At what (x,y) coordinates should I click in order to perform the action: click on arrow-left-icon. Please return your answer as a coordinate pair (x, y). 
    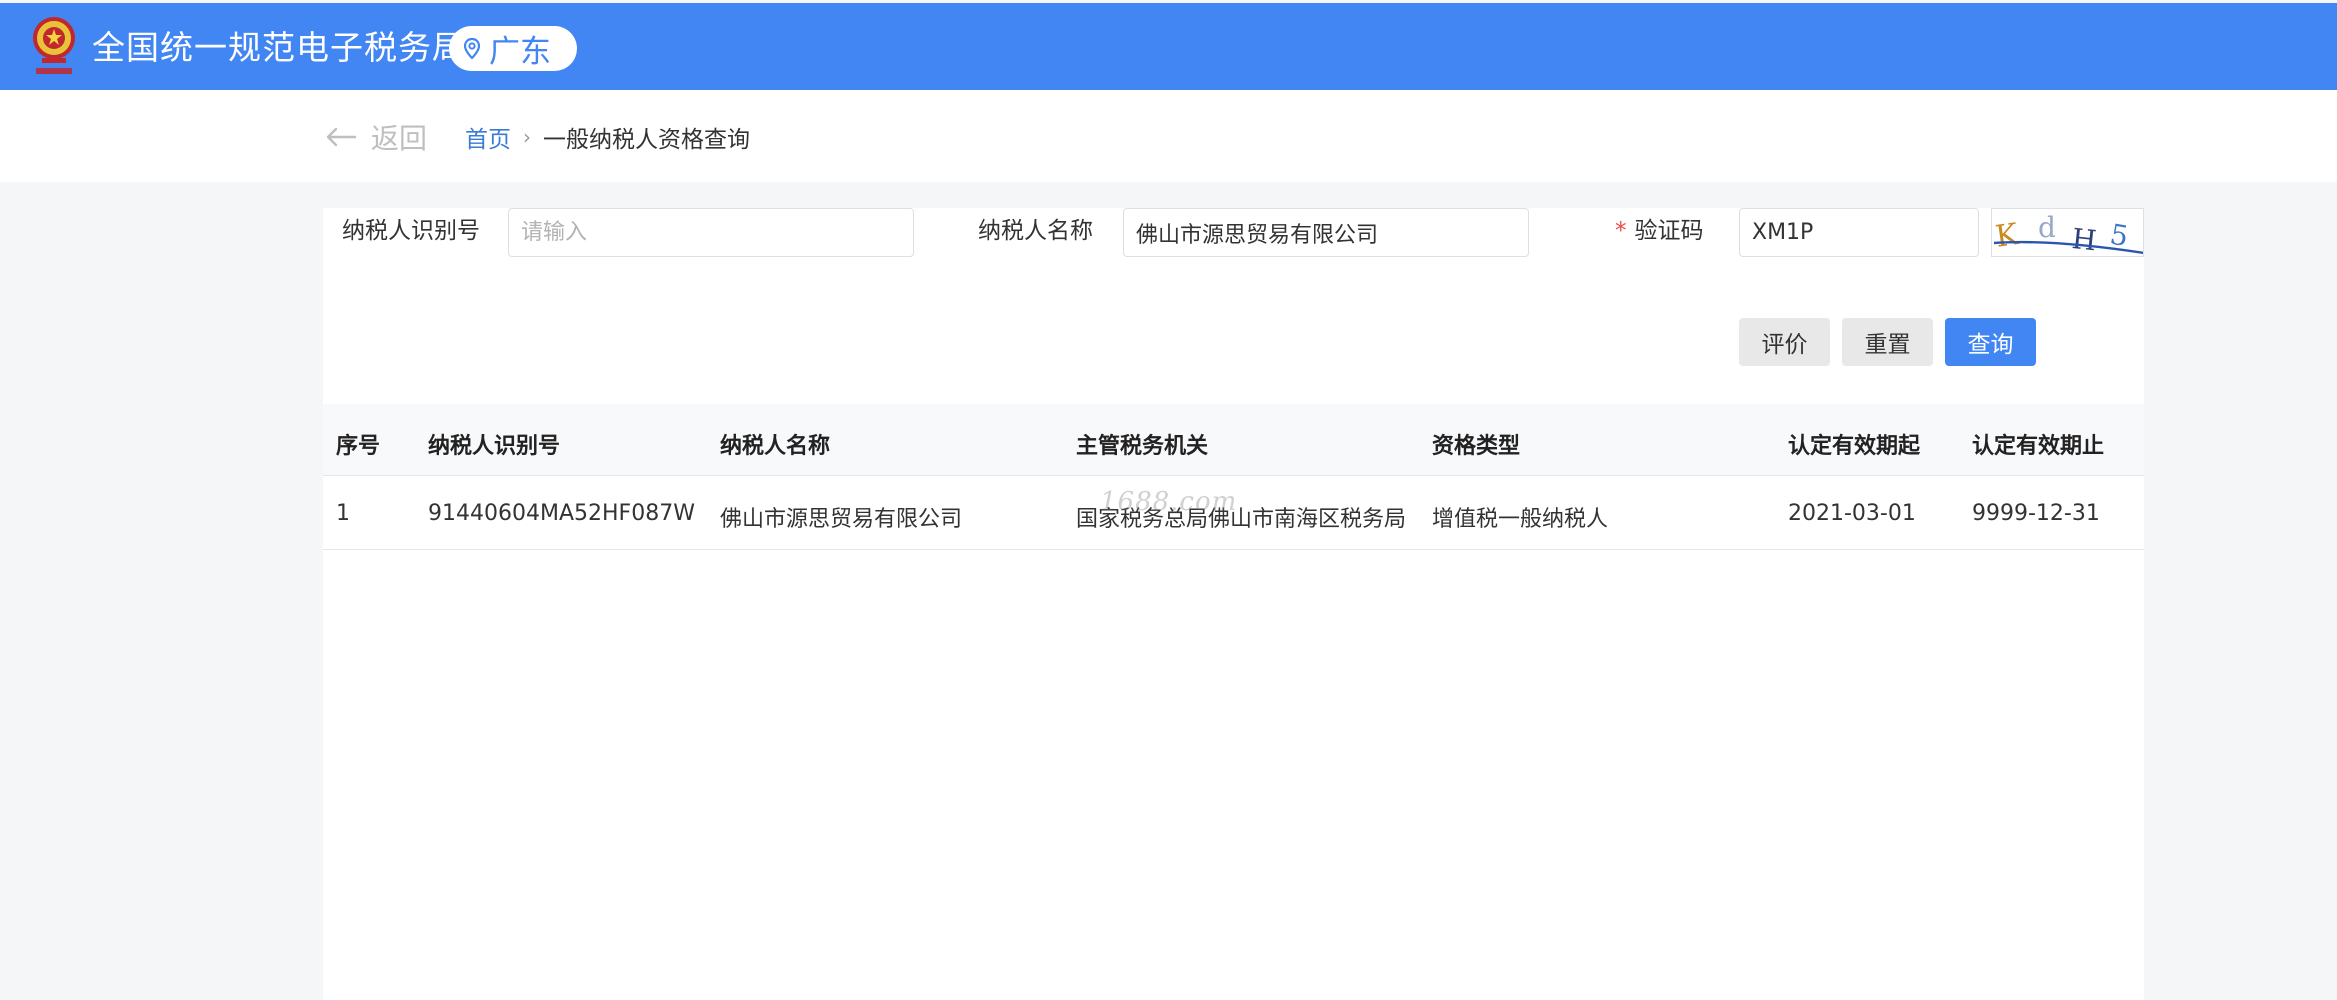
    Looking at the image, I should click on (341, 137).